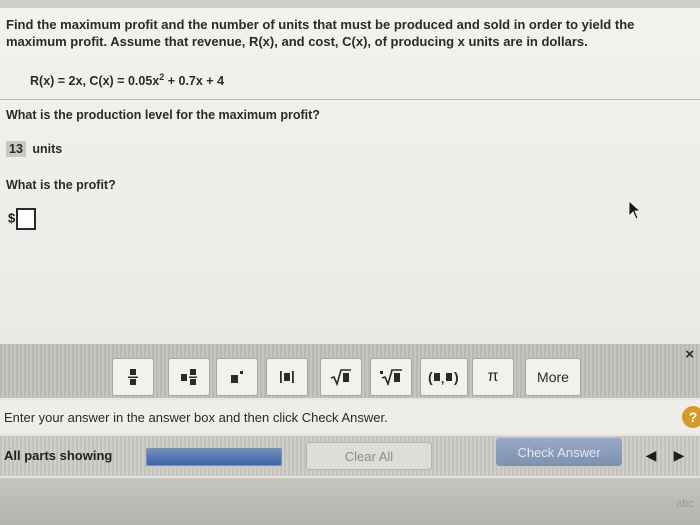  Describe the element at coordinates (691, 417) in the screenshot. I see `help-icon: ?` at that location.